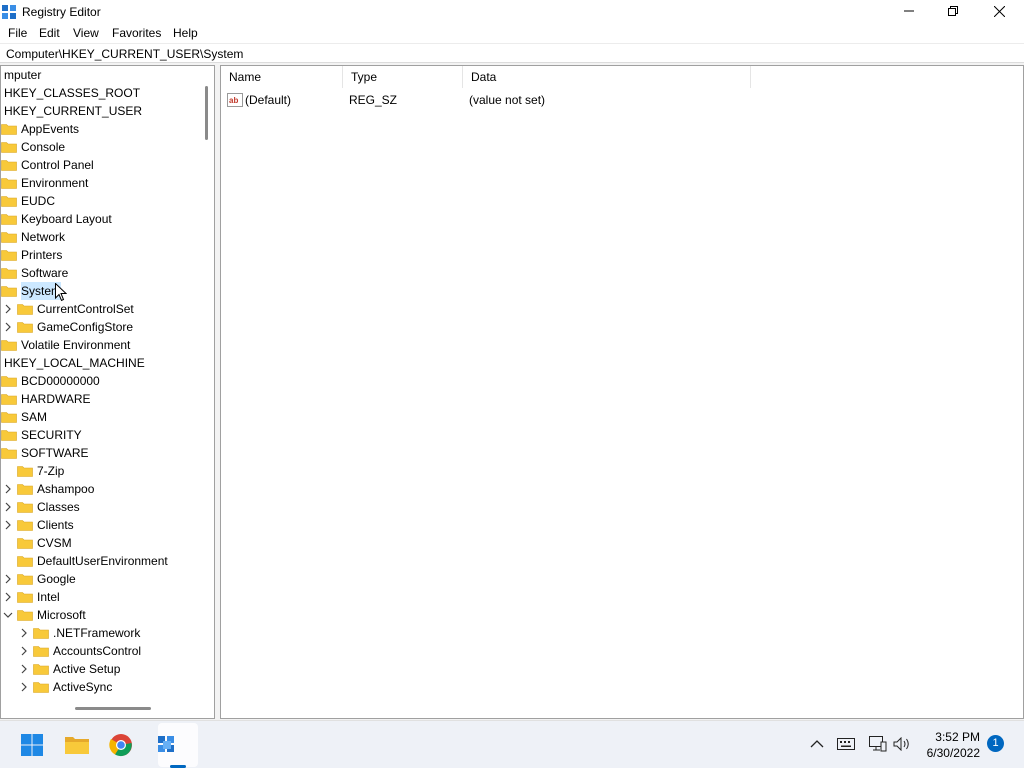 Image resolution: width=1024 pixels, height=768 pixels. I want to click on tree-item: Intel, so click(101, 597).